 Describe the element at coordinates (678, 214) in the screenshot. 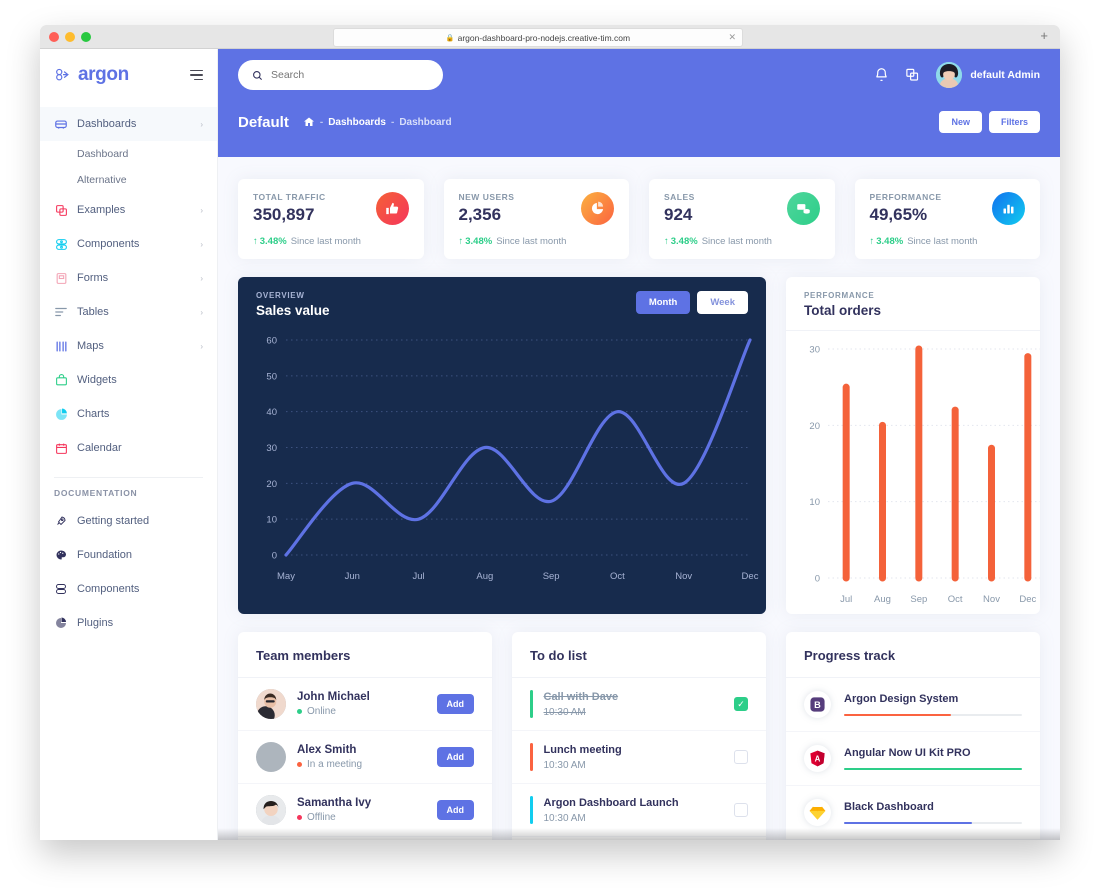

I see `stat-value: 924` at that location.